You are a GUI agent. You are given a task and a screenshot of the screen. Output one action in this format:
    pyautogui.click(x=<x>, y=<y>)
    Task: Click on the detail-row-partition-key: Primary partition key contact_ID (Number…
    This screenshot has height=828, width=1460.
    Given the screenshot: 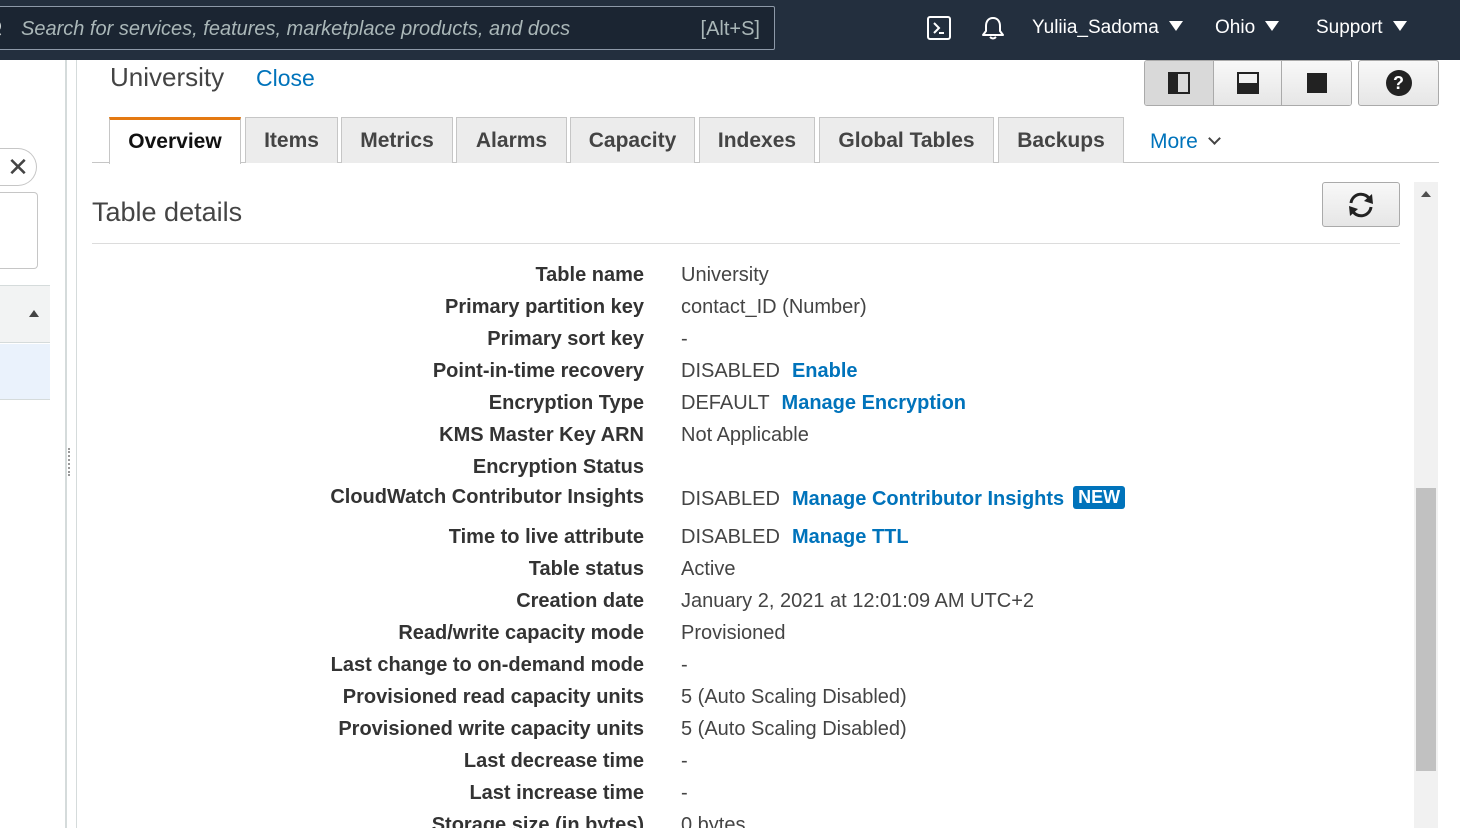 What is the action you would take?
    pyautogui.click(x=700, y=308)
    